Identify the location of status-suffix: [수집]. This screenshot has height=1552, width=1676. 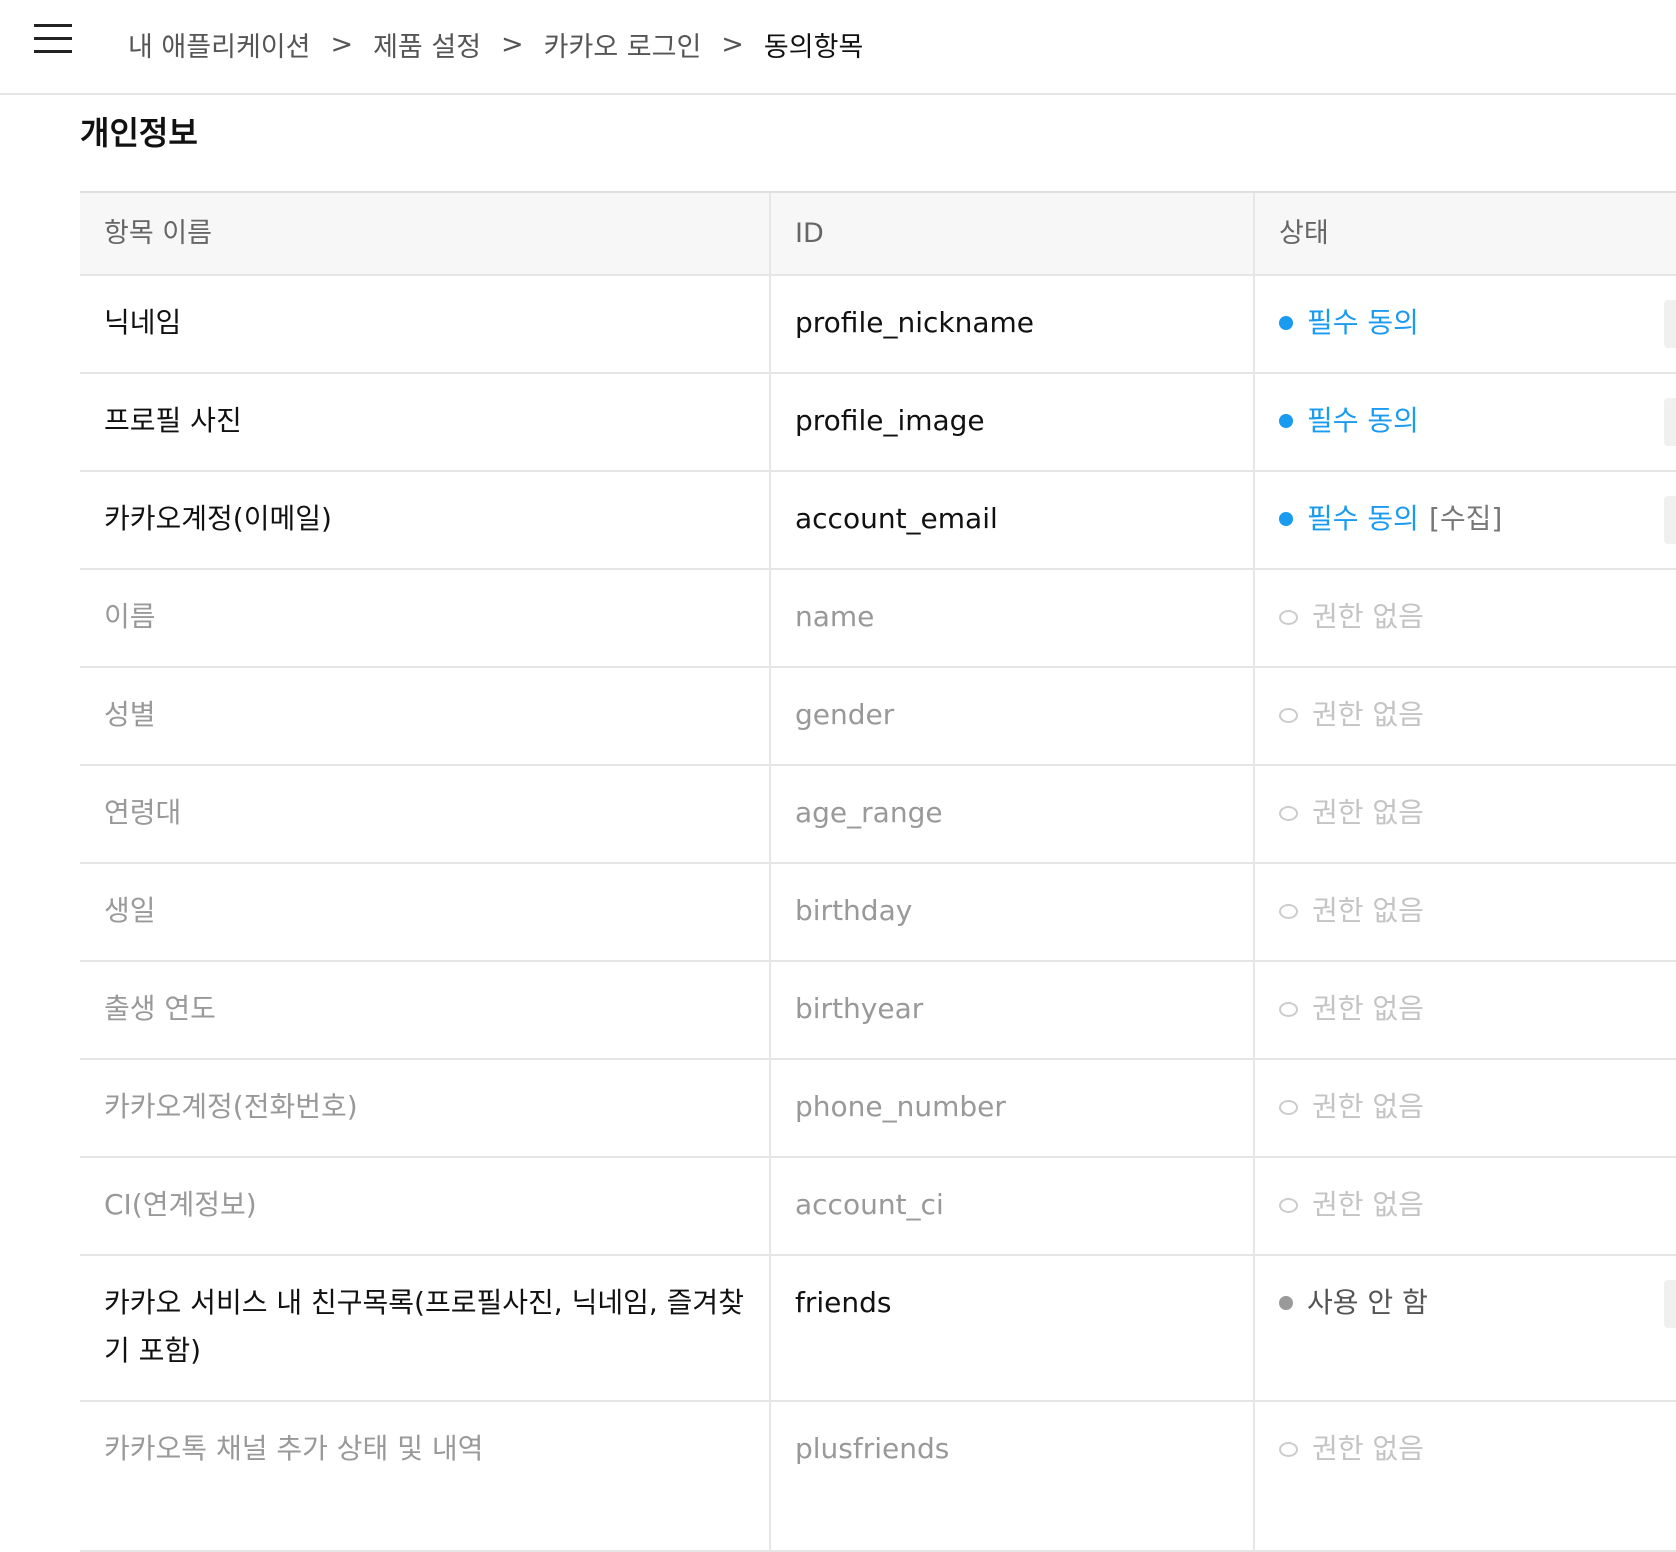
(1465, 518).